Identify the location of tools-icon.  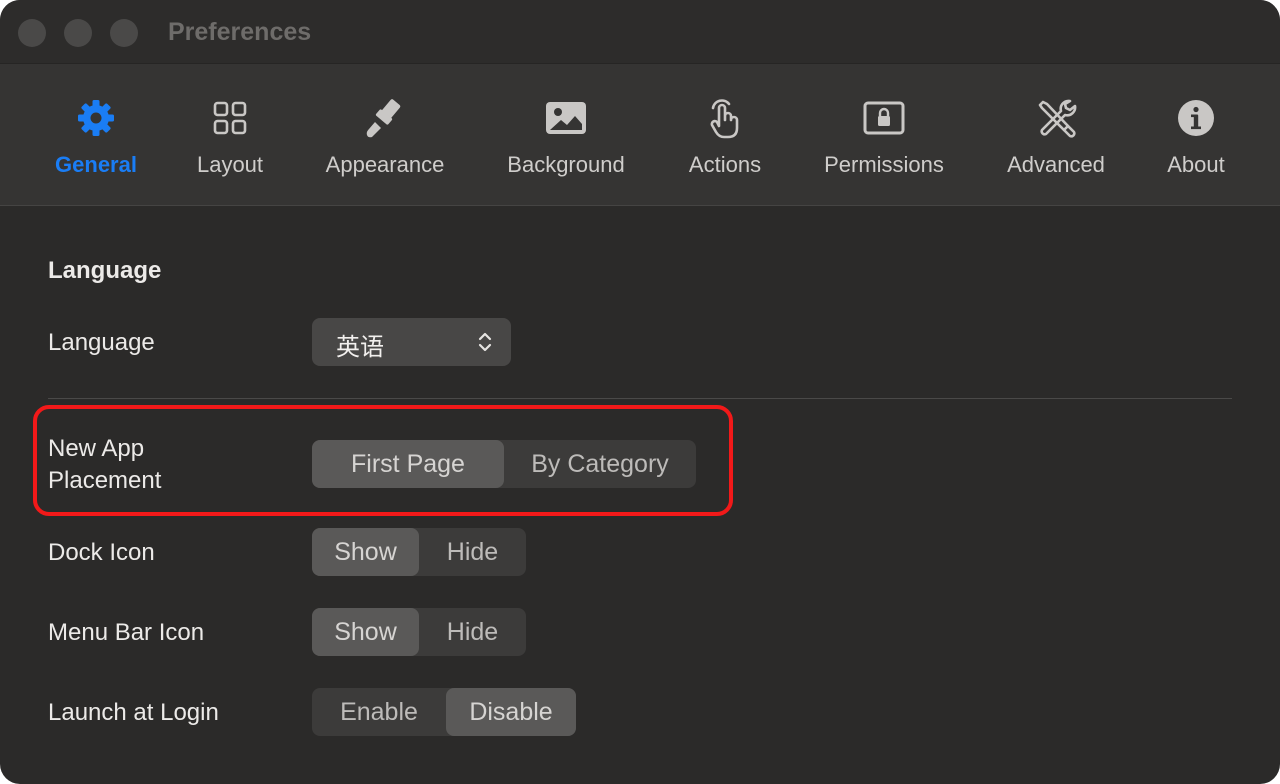
(1056, 118).